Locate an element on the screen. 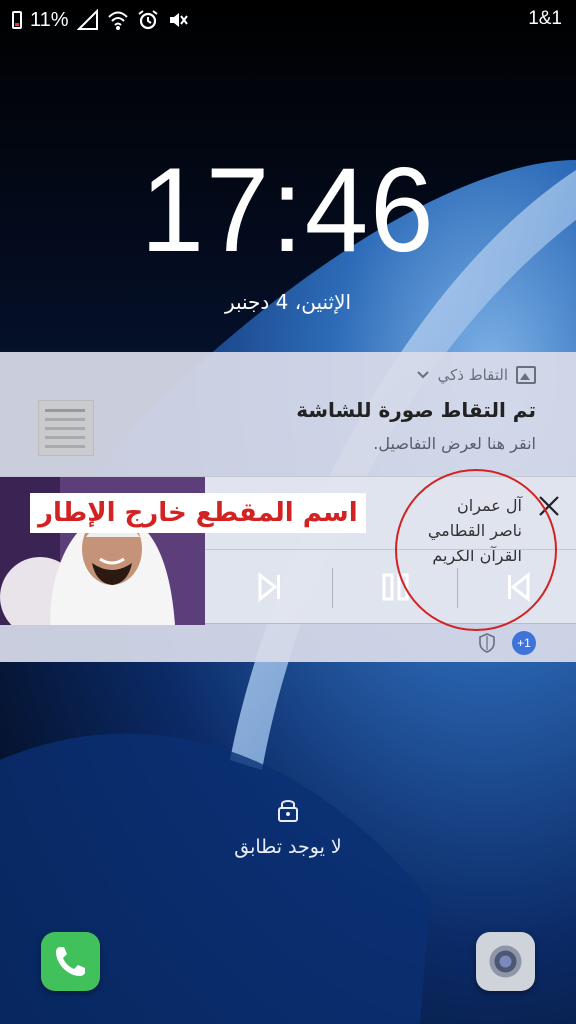 This screenshot has height=1024, width=576. status-bar: 11% 1&1 is located at coordinates (288, 20).